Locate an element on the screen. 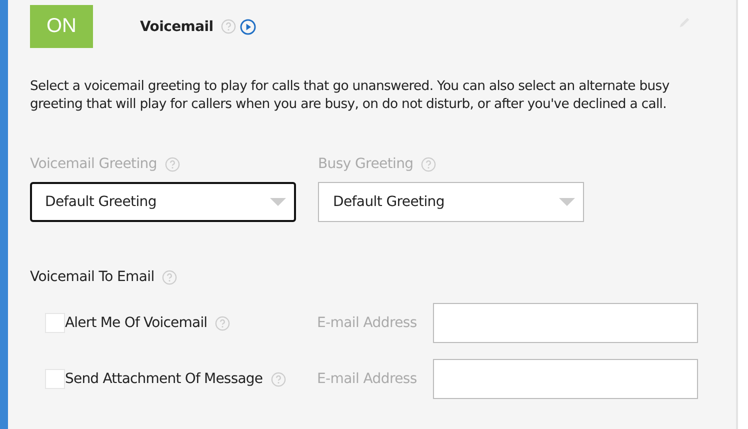 The height and width of the screenshot is (429, 748). play-icon is located at coordinates (248, 26).